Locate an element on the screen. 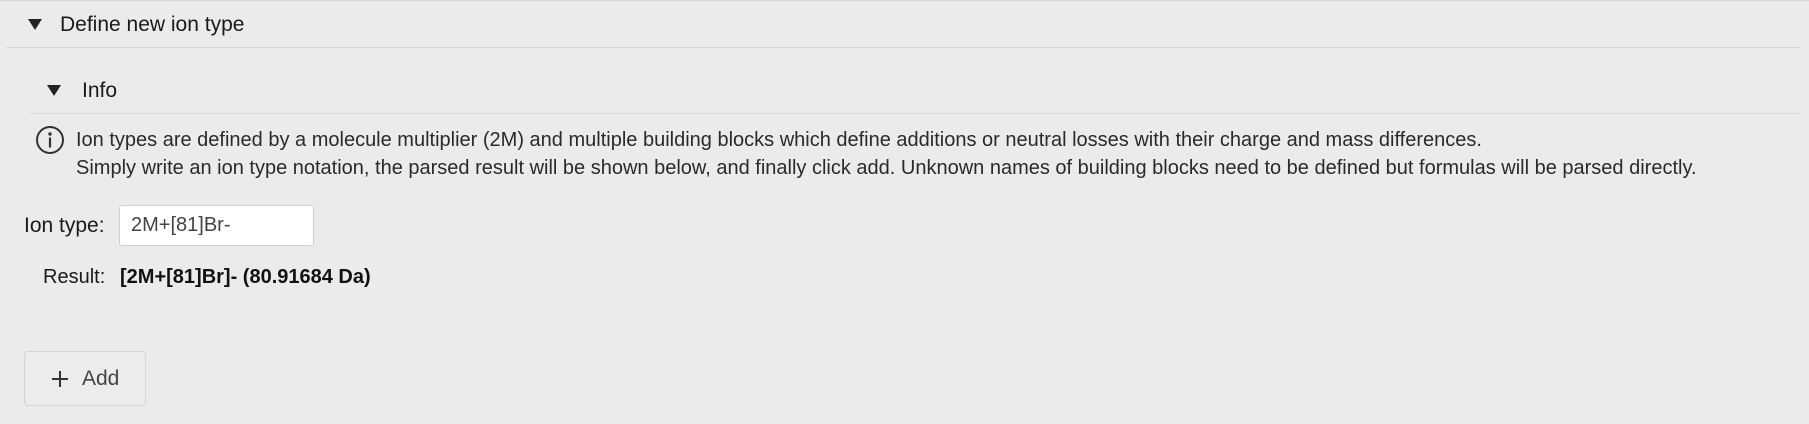 Image resolution: width=1809 pixels, height=424 pixels. info-header: Info is located at coordinates (915, 91).